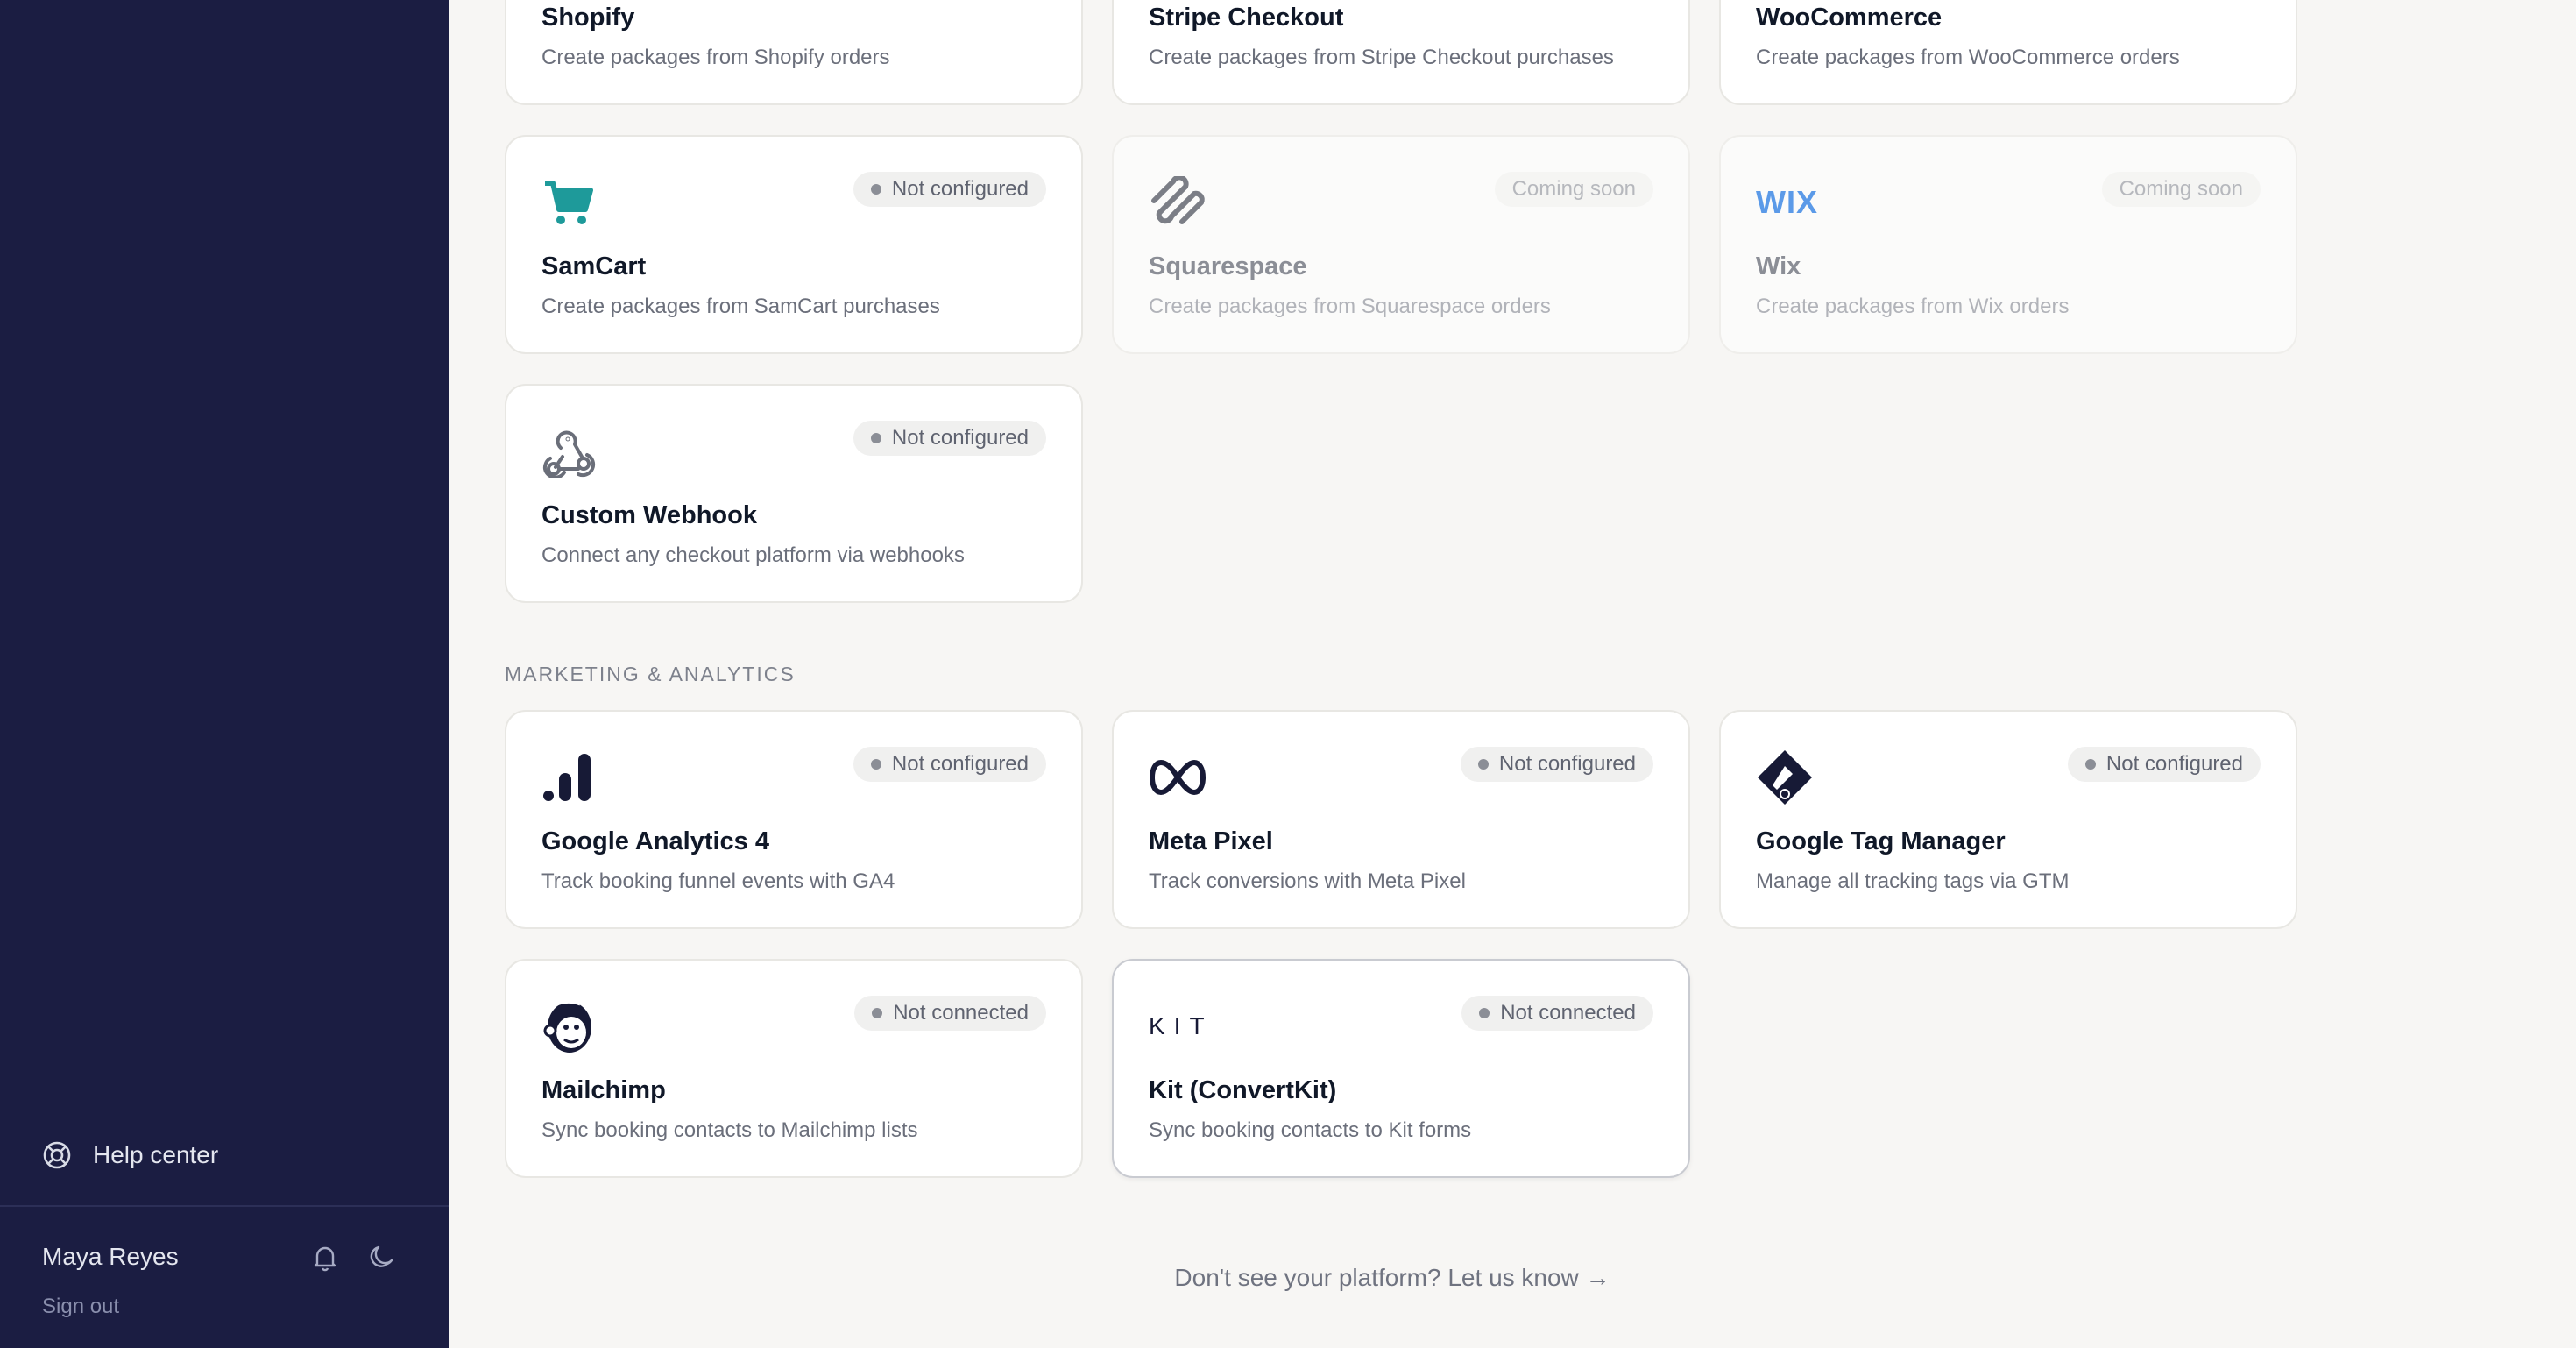 This screenshot has width=2576, height=1348. Describe the element at coordinates (594, 266) in the screenshot. I see `card-title: SamCart` at that location.